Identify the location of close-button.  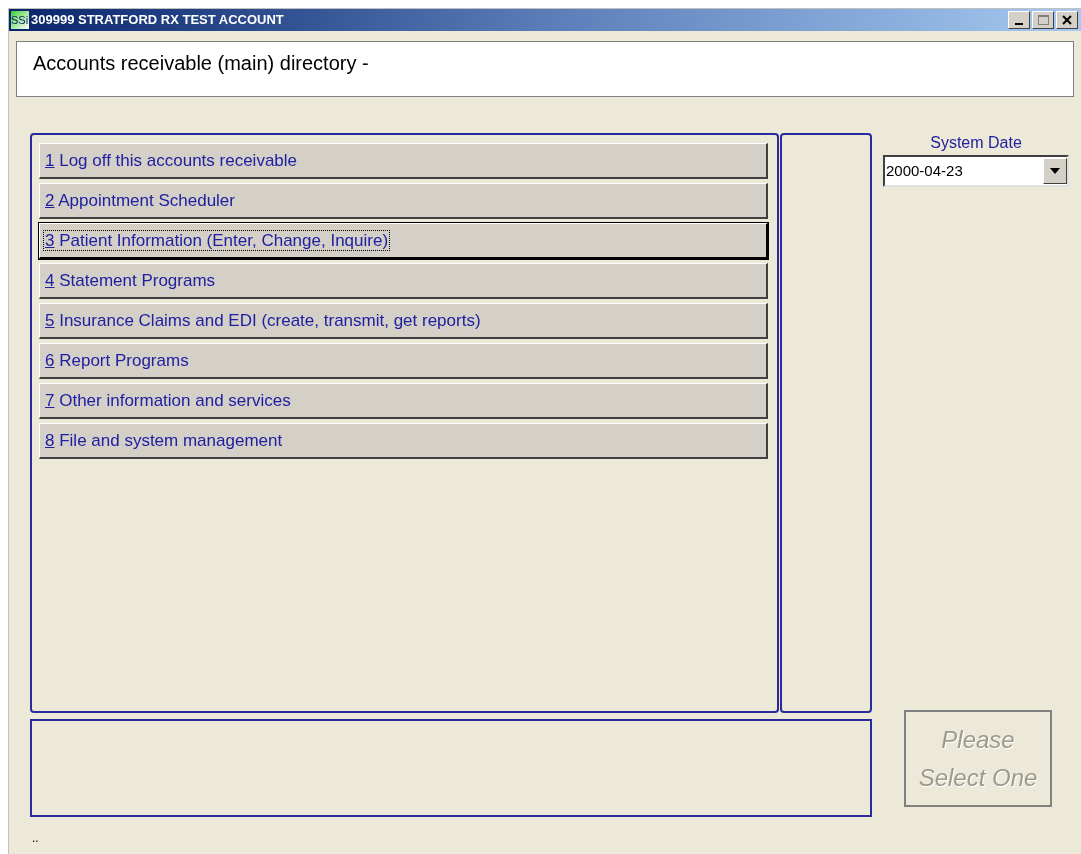
(1067, 20).